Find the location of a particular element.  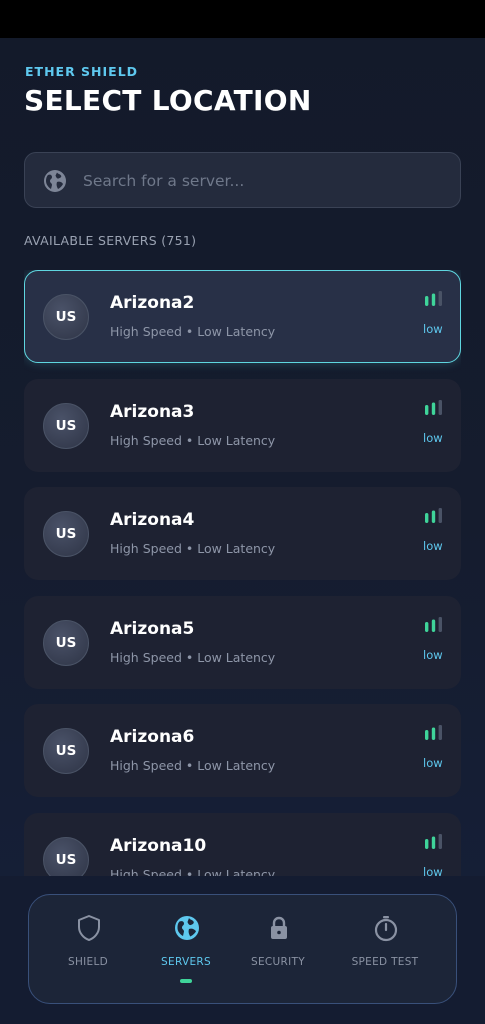

search-bar is located at coordinates (242, 180).